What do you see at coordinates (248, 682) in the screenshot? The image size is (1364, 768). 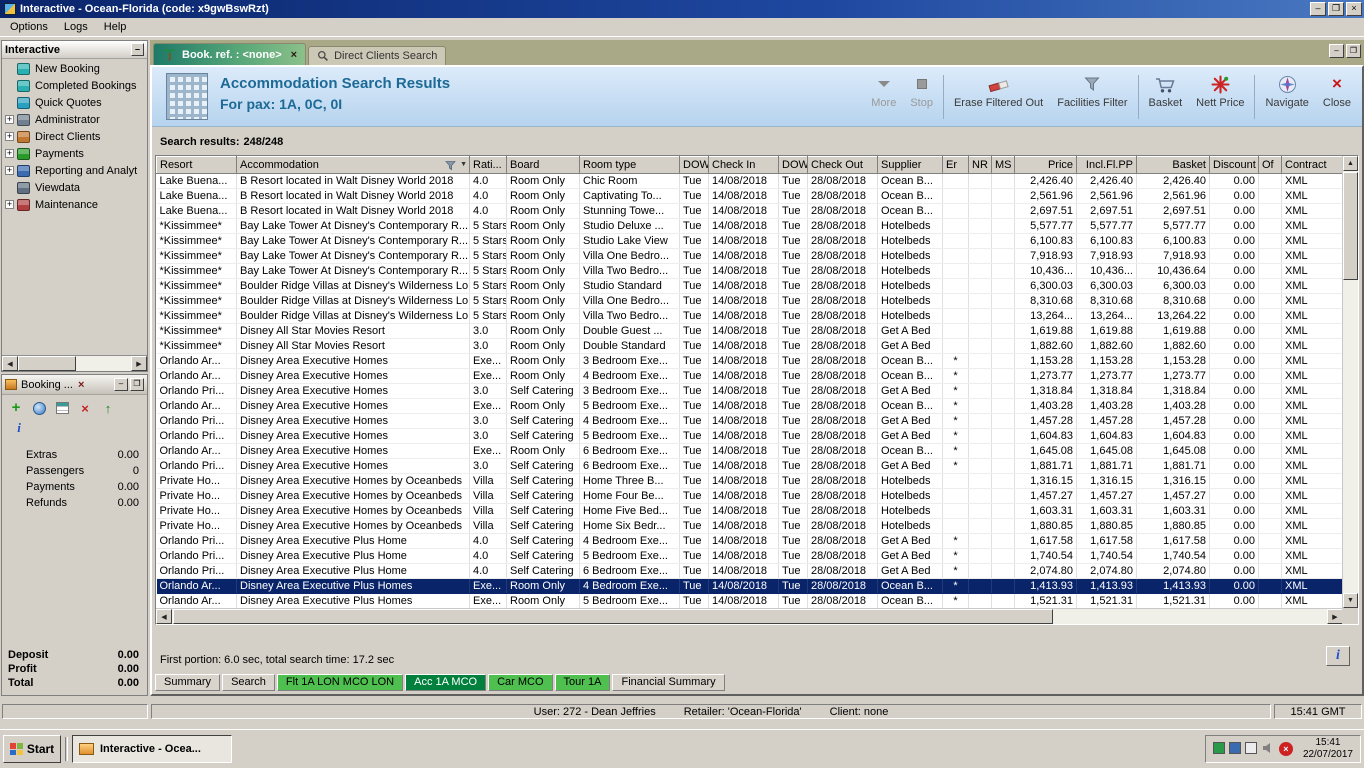 I see `bottom-tab-search: Search` at bounding box center [248, 682].